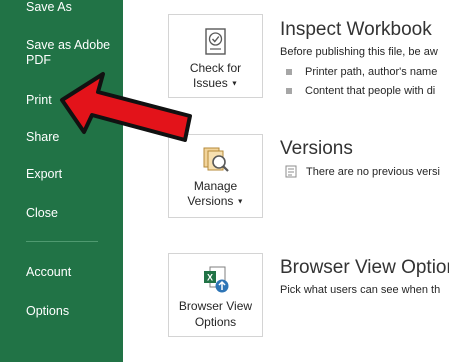  Describe the element at coordinates (71, 311) in the screenshot. I see `nav-options: Options` at that location.